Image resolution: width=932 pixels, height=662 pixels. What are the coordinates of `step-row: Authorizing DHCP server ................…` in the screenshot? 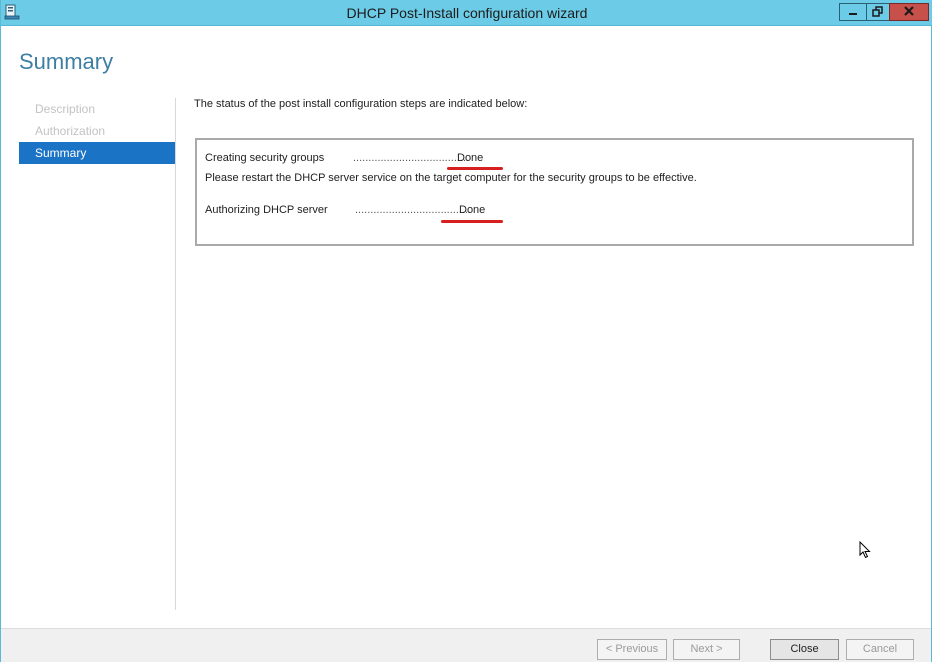 It's located at (555, 211).